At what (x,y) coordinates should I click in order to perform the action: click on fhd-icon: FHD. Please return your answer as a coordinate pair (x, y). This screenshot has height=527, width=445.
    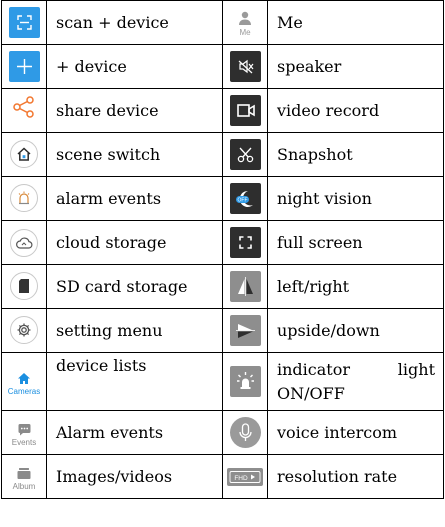
    Looking at the image, I should click on (245, 477).